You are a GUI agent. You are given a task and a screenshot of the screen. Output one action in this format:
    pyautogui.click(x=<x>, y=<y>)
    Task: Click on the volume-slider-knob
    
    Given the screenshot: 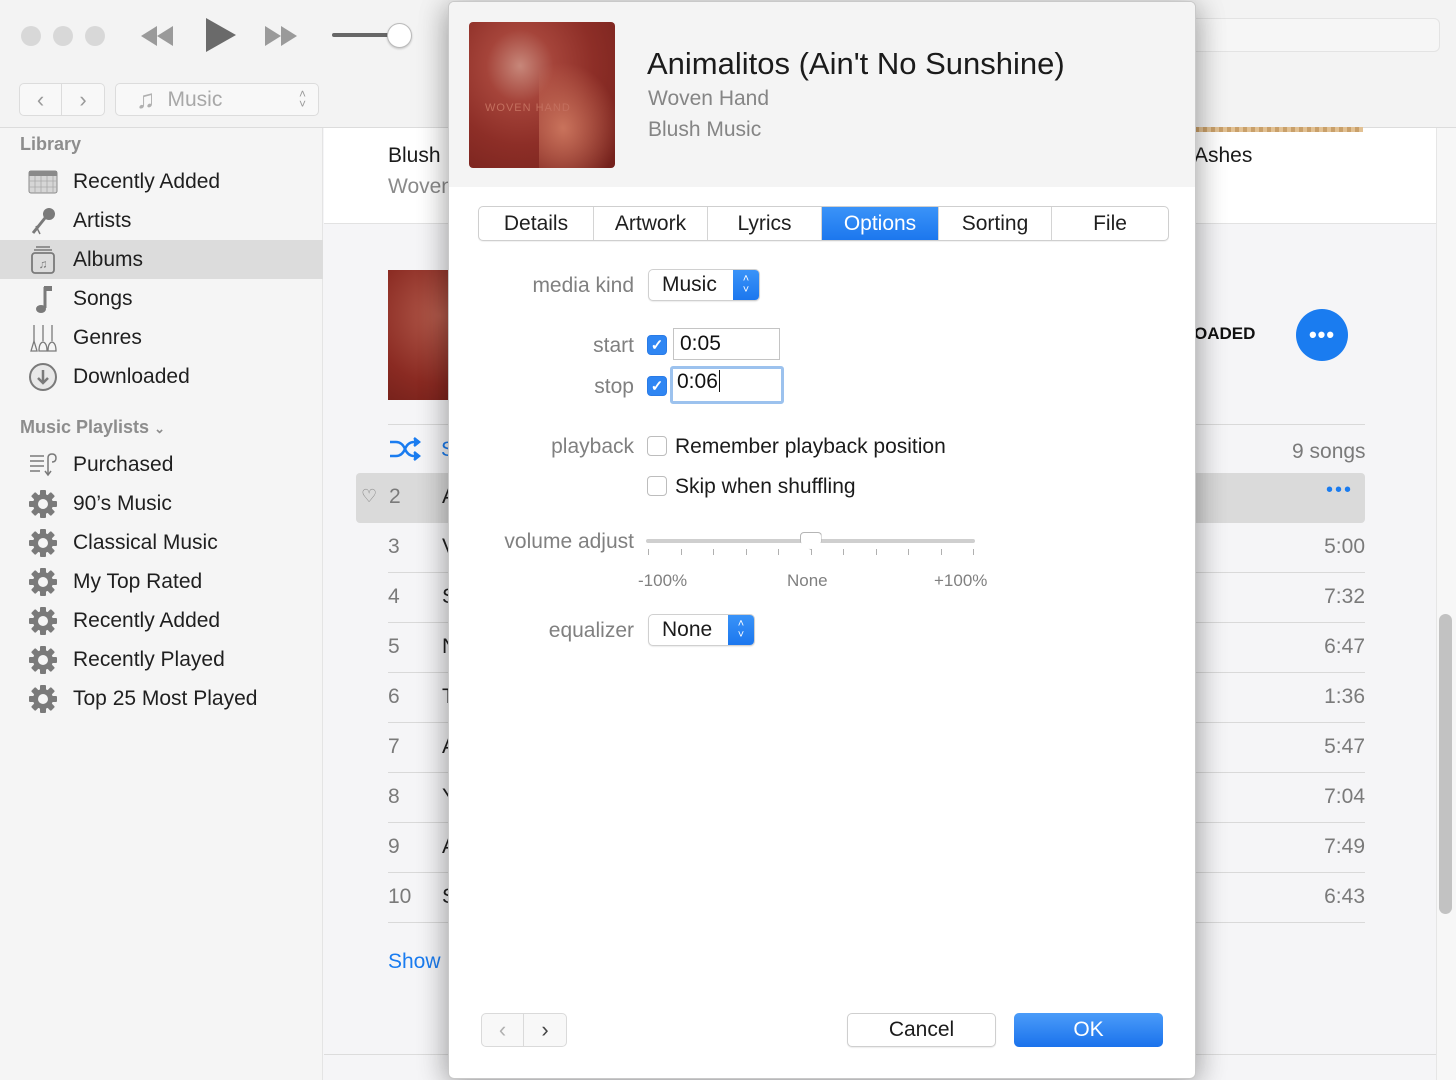 What is the action you would take?
    pyautogui.click(x=399, y=35)
    